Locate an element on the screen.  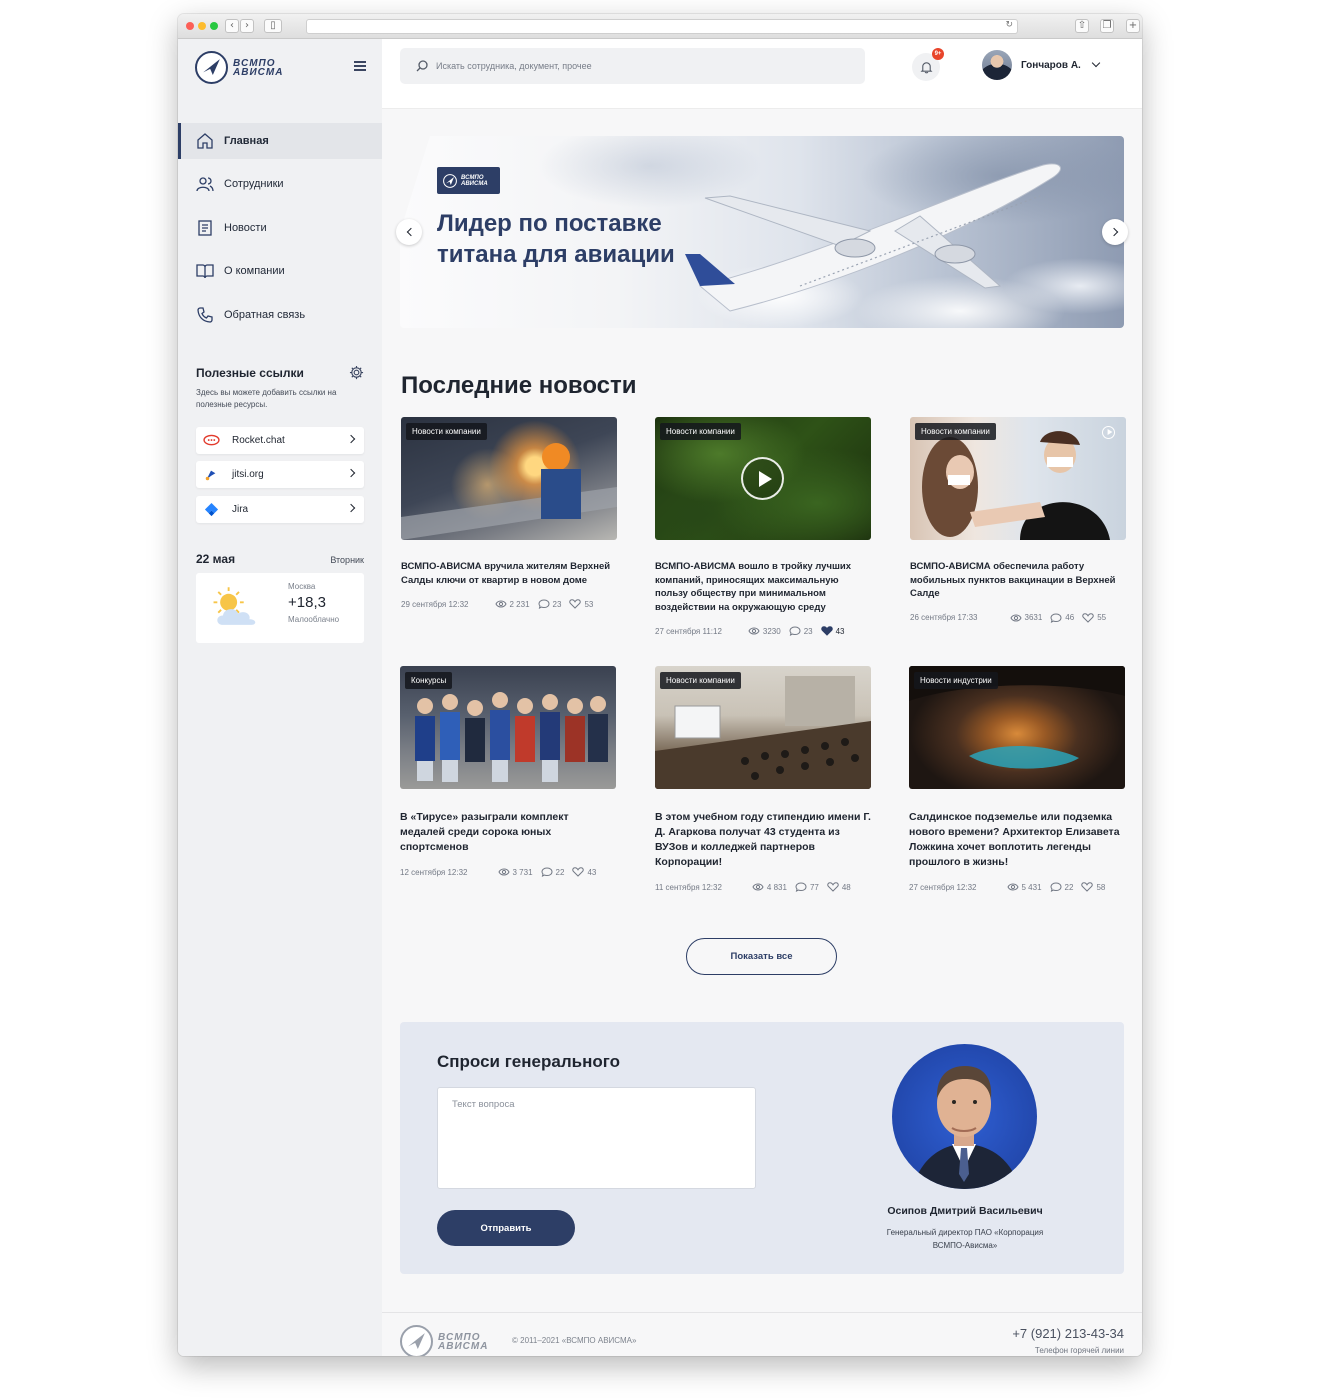
news-image-welding: Новости компании is located at coordinates (509, 478).